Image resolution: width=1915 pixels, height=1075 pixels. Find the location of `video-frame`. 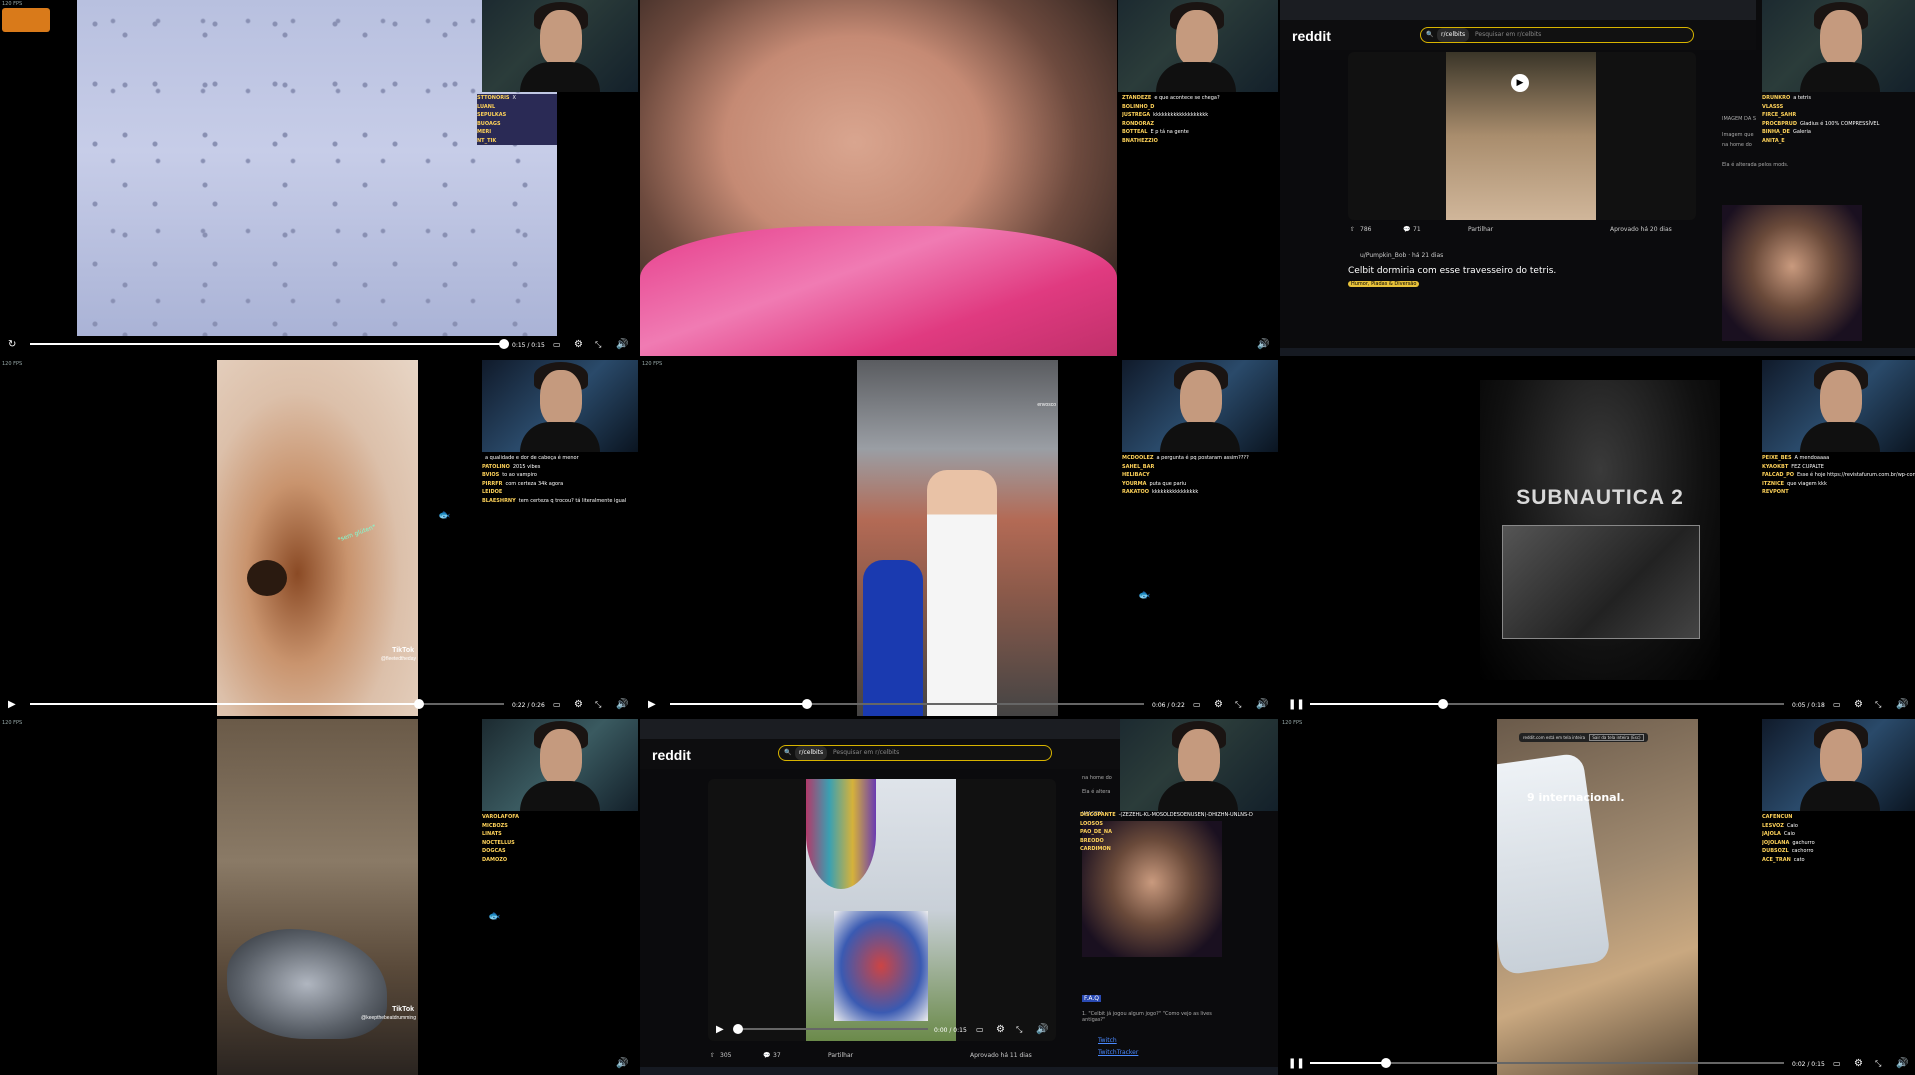

video-frame is located at coordinates (878, 178).